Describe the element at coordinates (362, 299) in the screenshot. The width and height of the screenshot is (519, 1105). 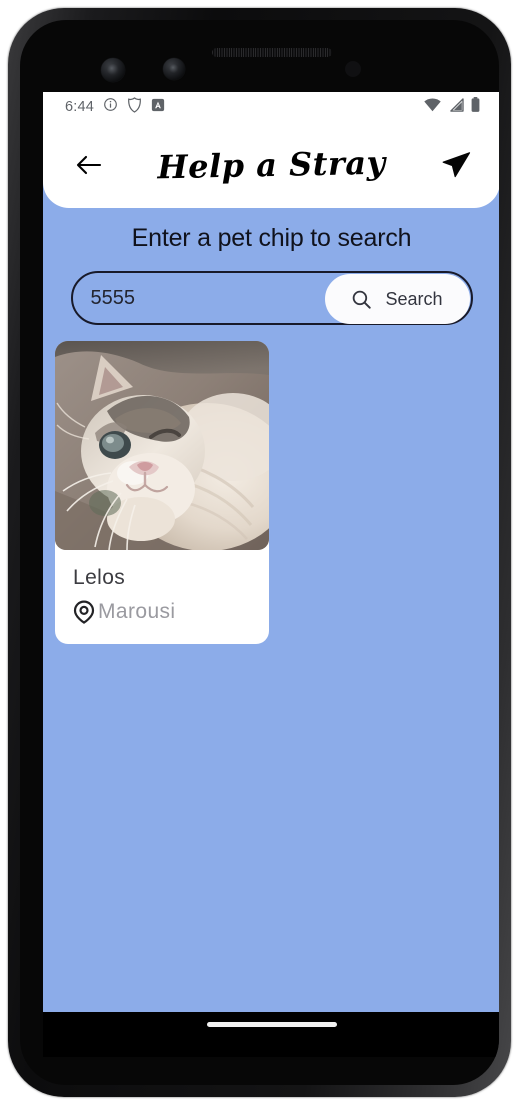
I see `search-magnifier-icon` at that location.